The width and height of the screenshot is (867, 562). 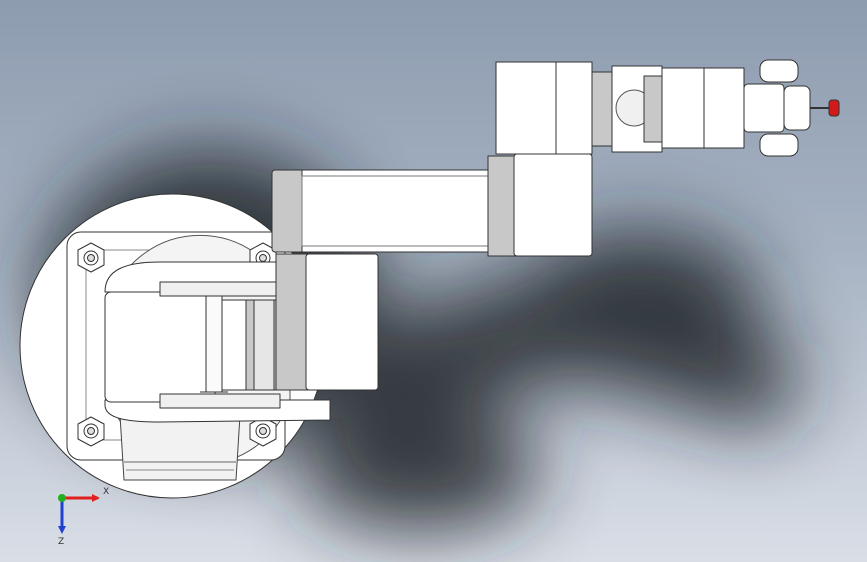 What do you see at coordinates (62, 498) in the screenshot?
I see `y-axis-dot` at bounding box center [62, 498].